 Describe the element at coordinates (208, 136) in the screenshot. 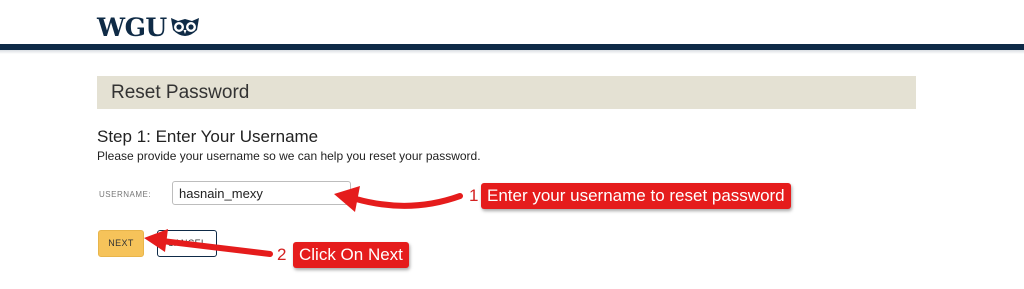

I see `step-heading: Step 1: Enter Your Username` at that location.